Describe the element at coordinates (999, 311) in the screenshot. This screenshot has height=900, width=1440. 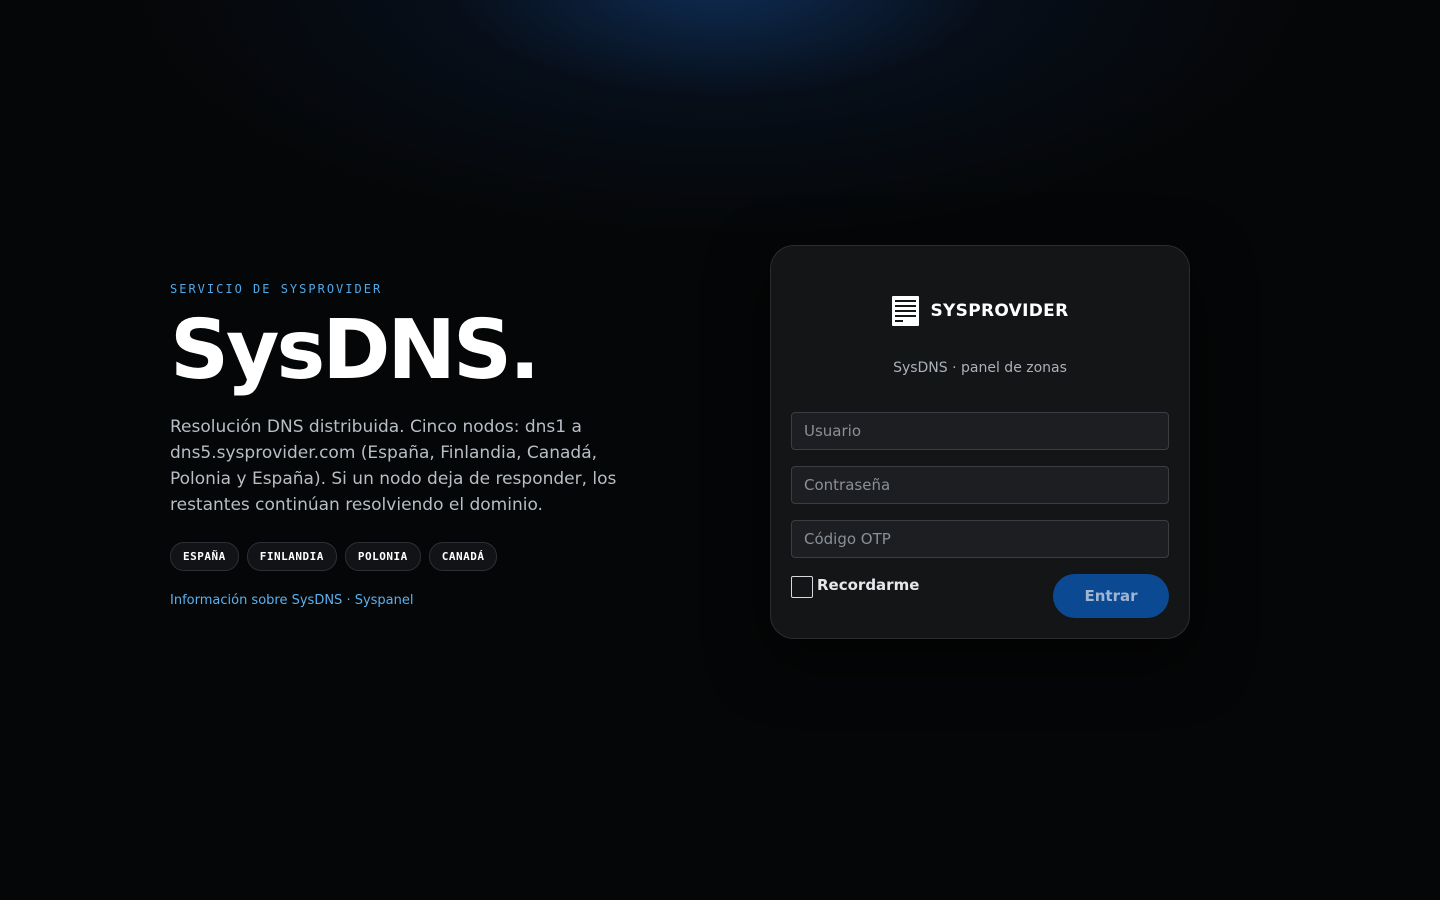
I see `brand-name: SYSPROVIDER` at that location.